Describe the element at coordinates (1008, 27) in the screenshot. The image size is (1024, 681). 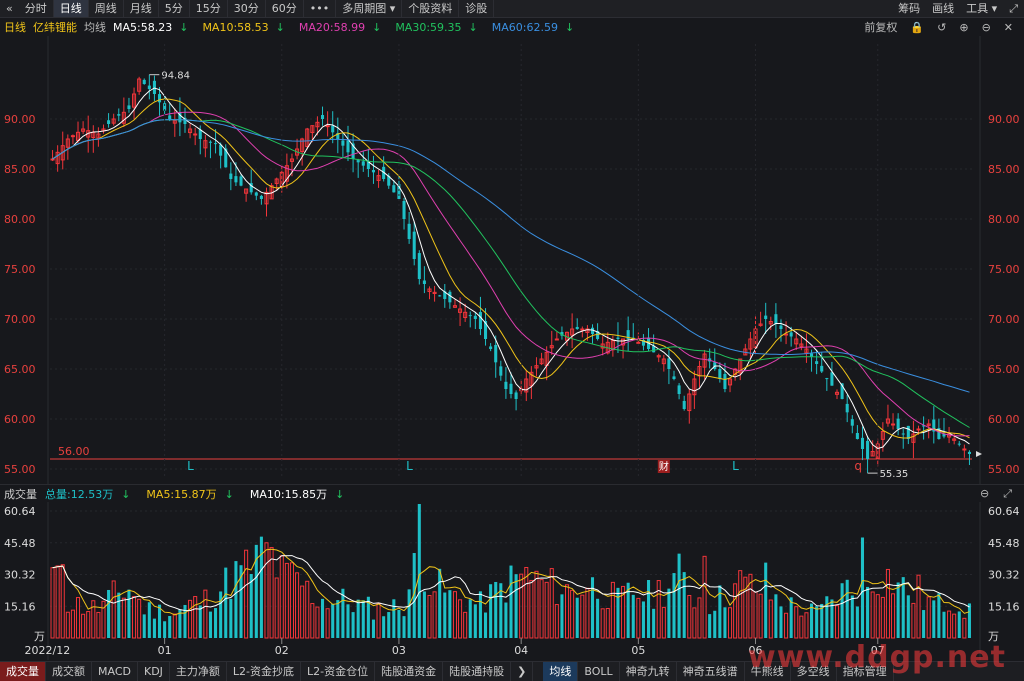
I see `close-icon: ✕` at that location.